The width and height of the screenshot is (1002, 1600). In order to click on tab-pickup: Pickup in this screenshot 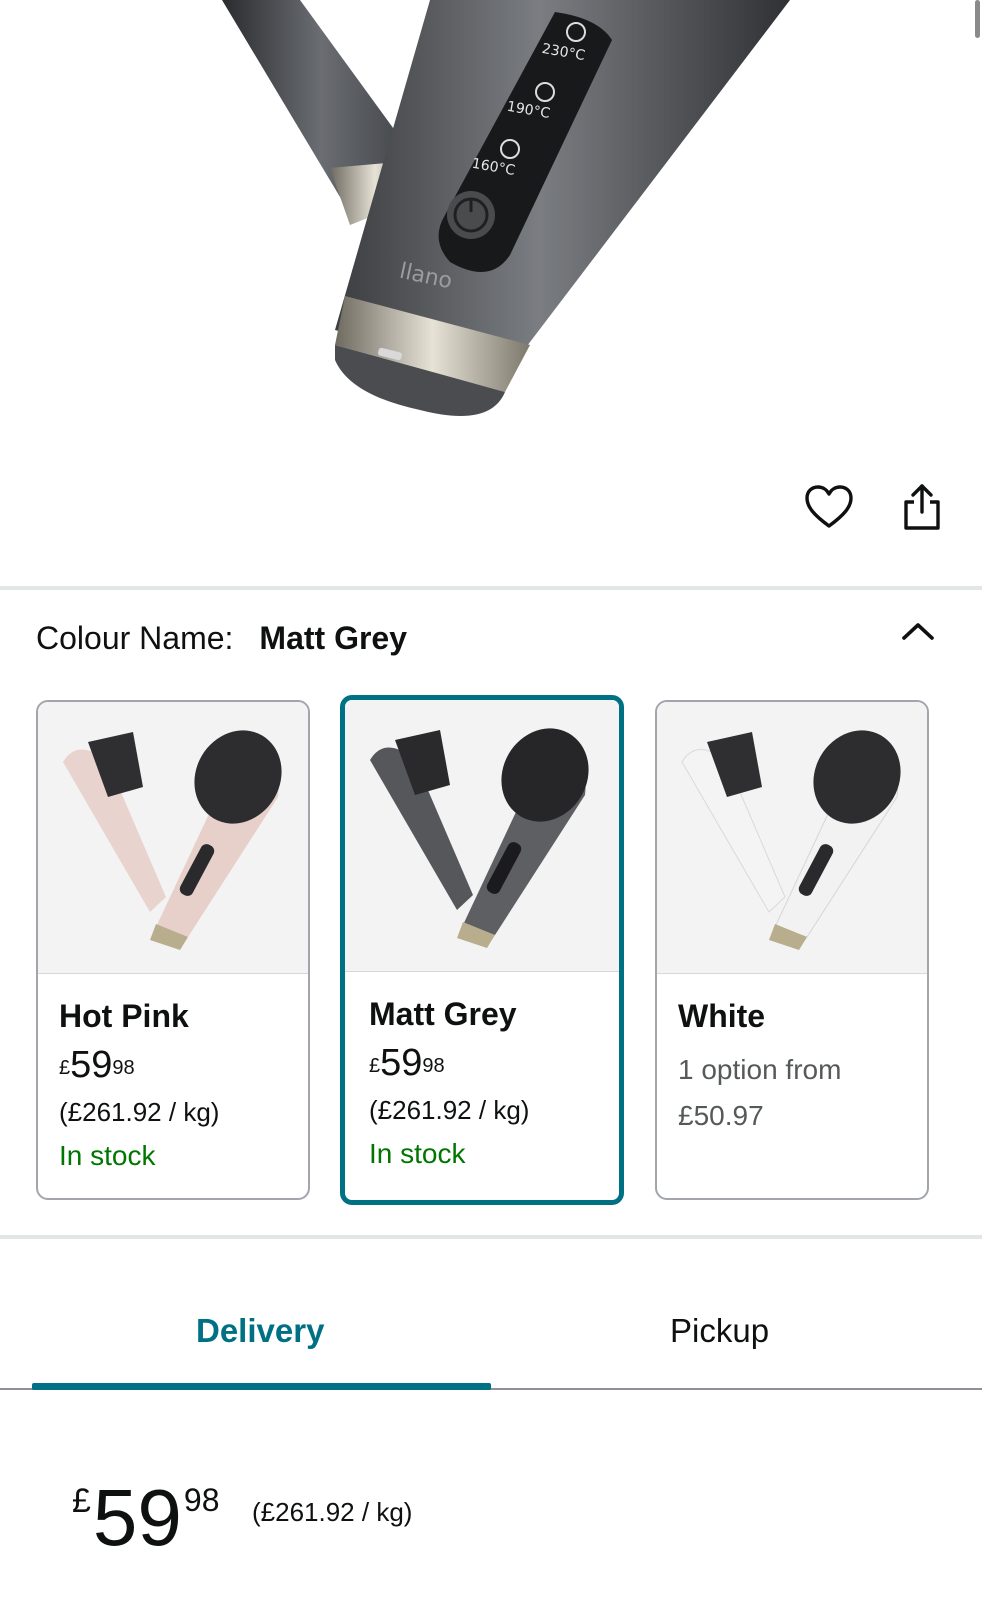, I will do `click(719, 1331)`.